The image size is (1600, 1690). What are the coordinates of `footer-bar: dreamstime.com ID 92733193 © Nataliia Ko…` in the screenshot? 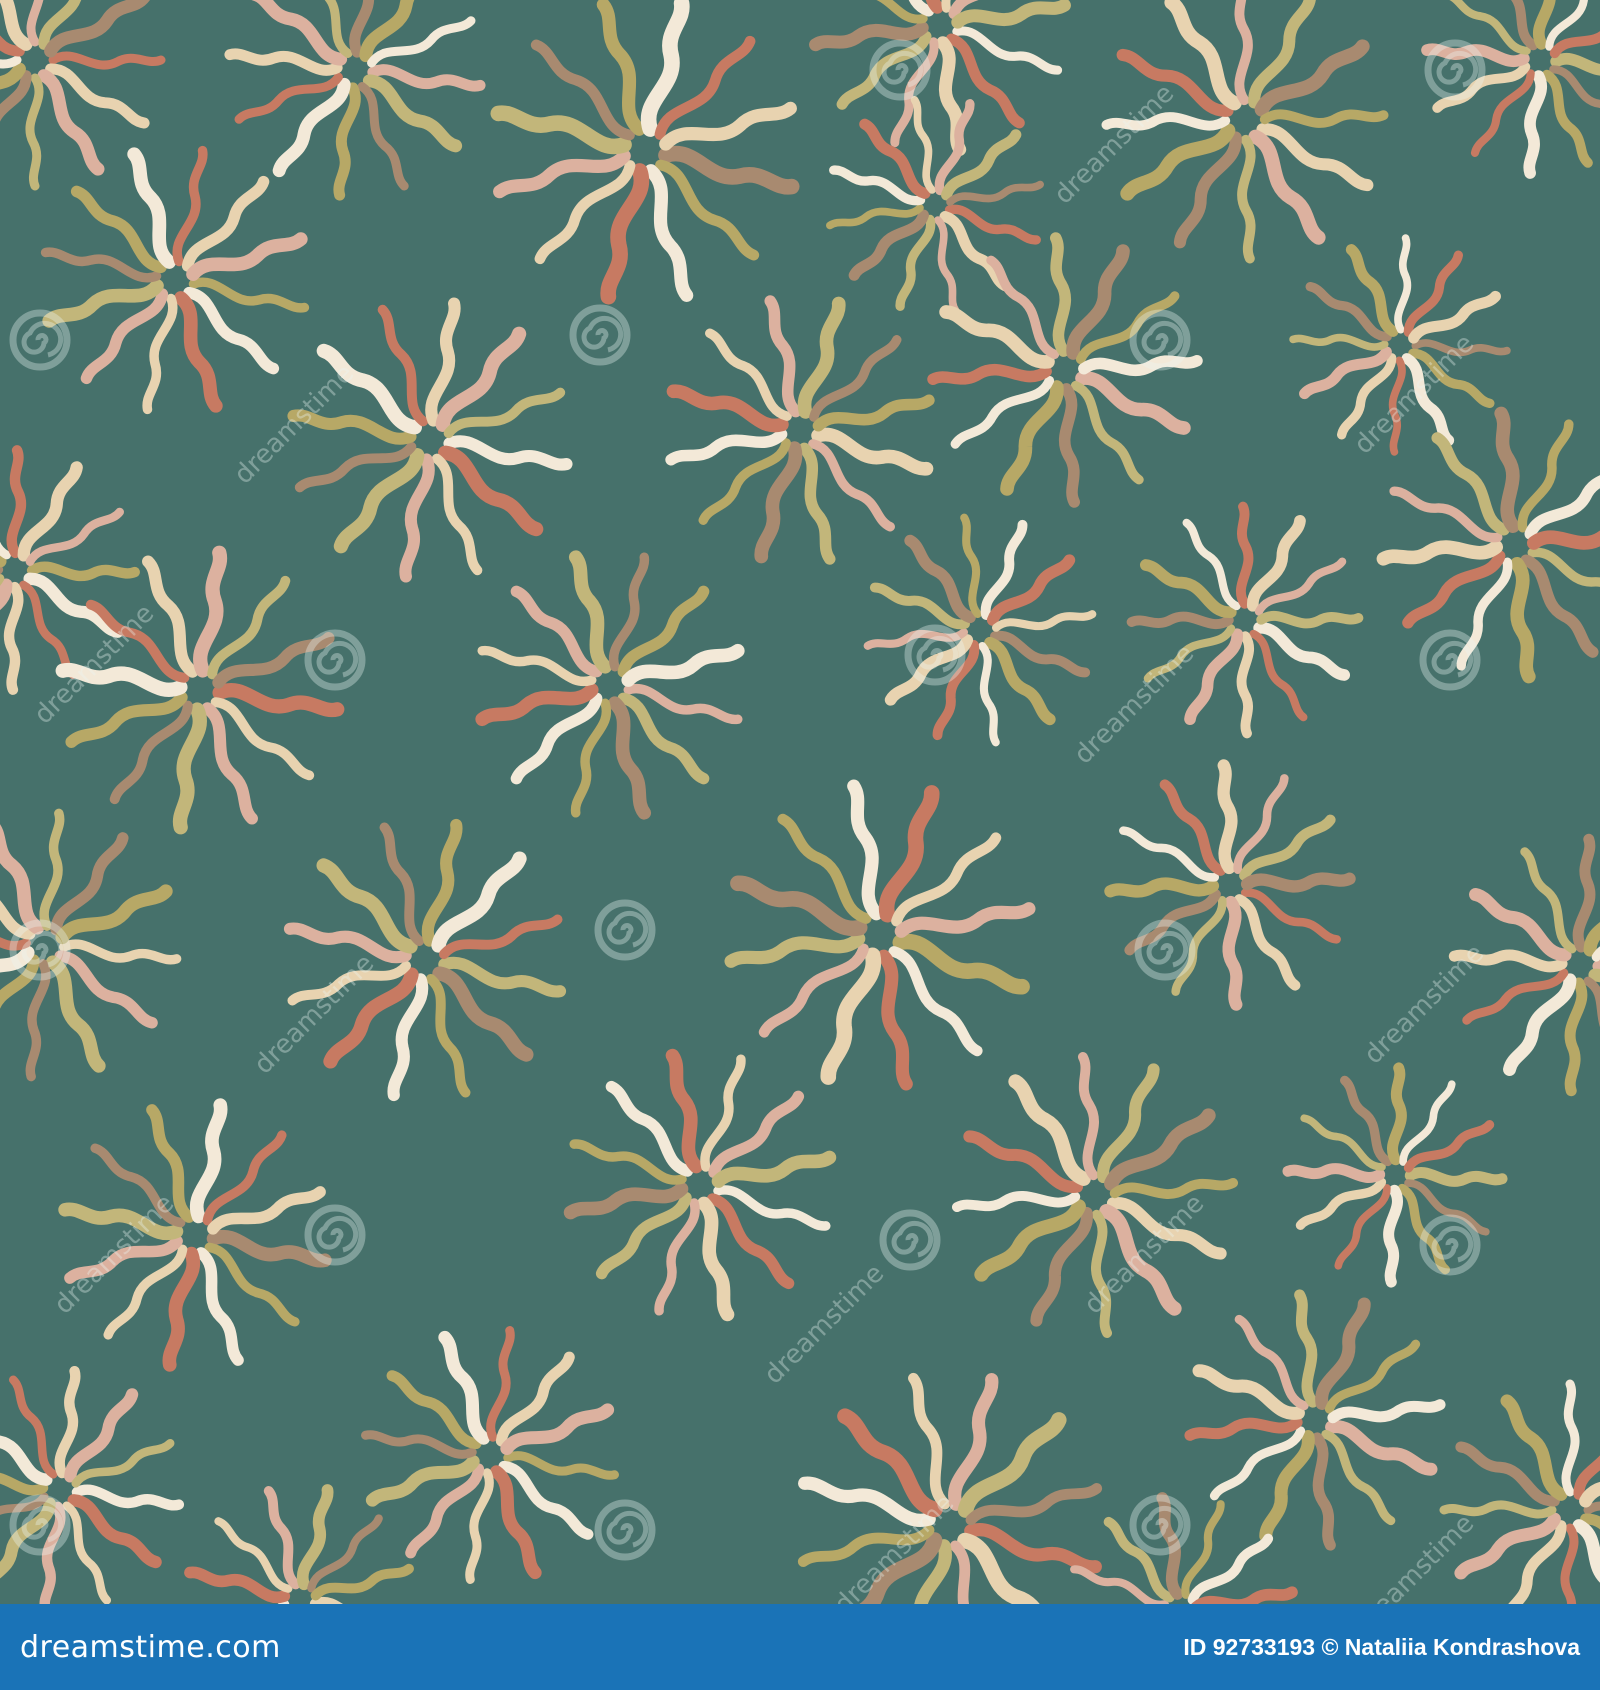 It's located at (800, 1647).